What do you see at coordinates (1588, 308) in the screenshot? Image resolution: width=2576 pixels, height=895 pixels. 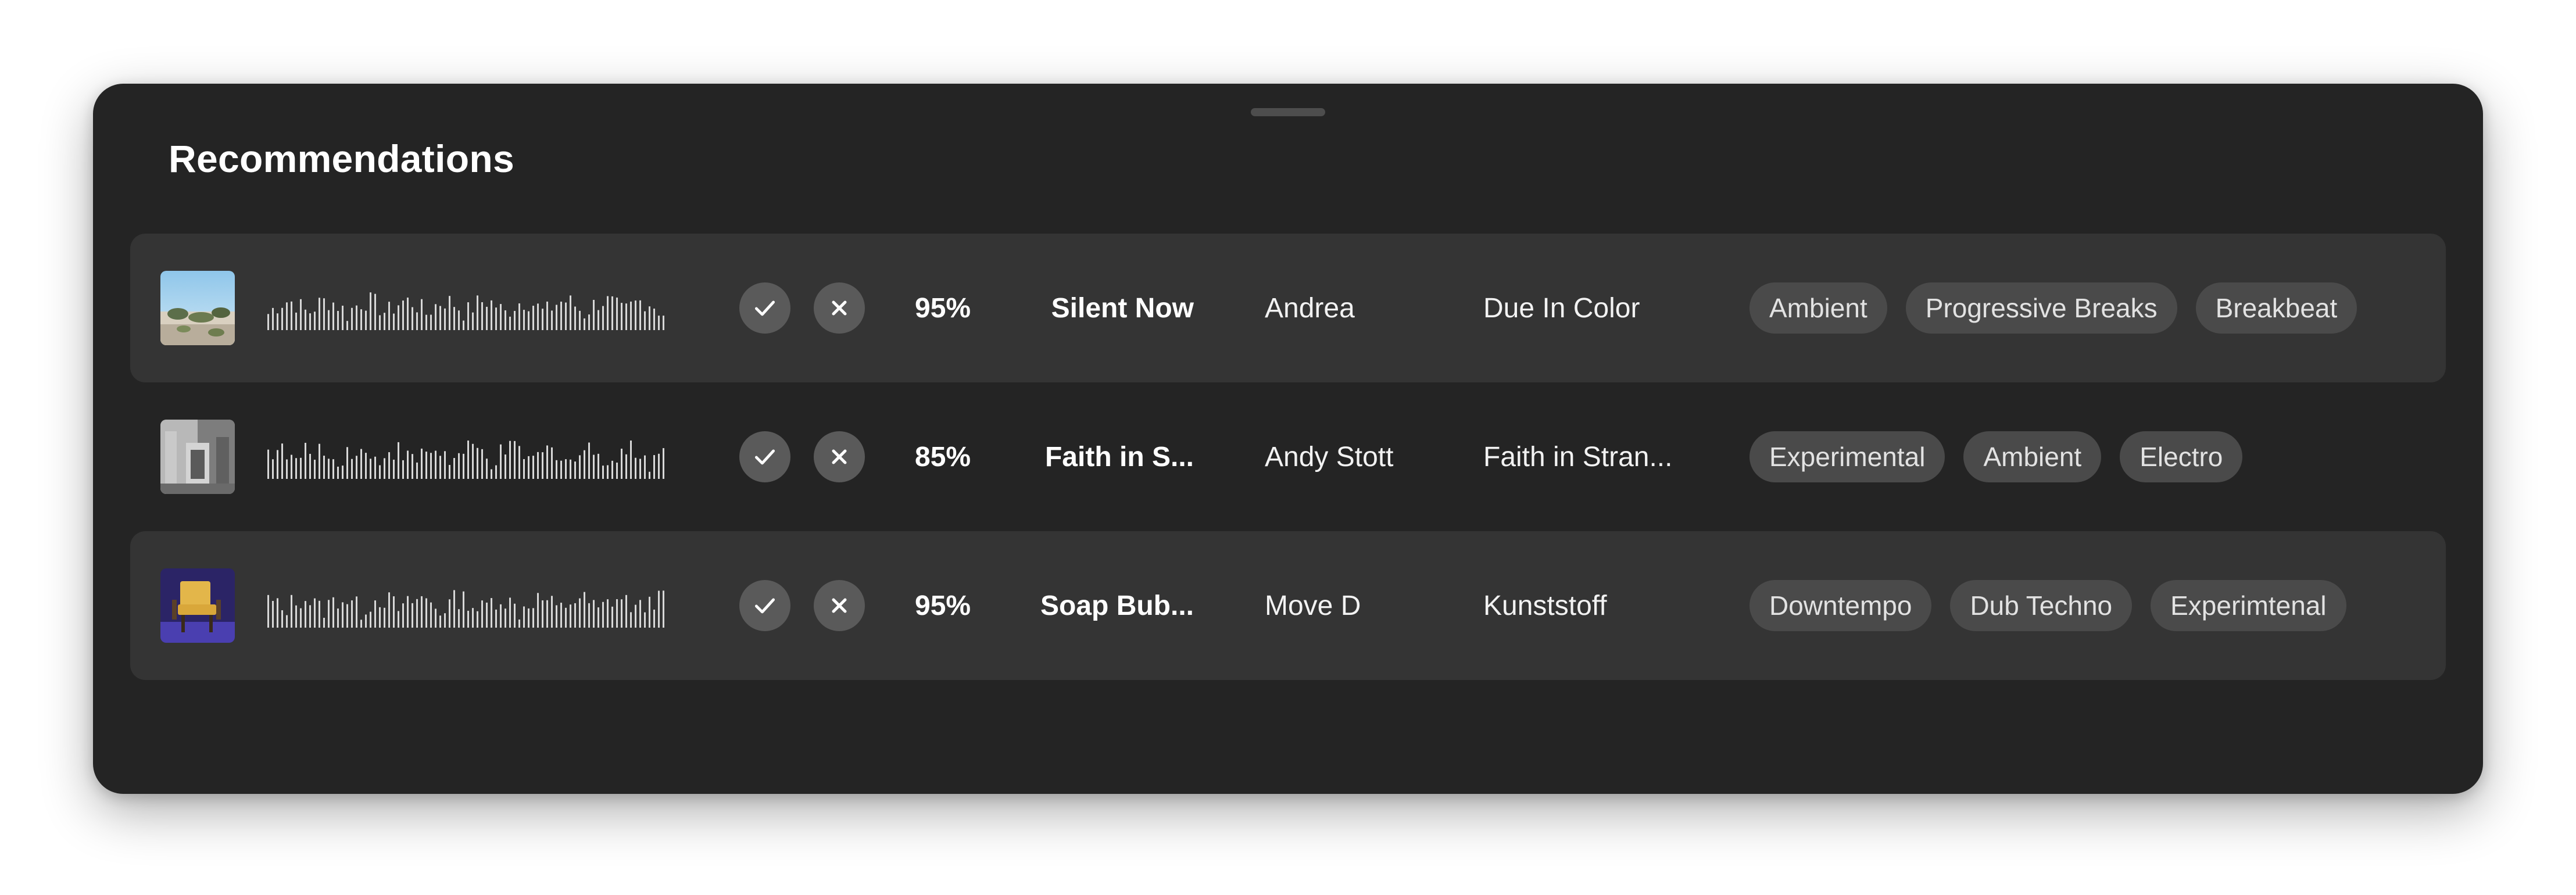 I see `album-name: Due In Color` at bounding box center [1588, 308].